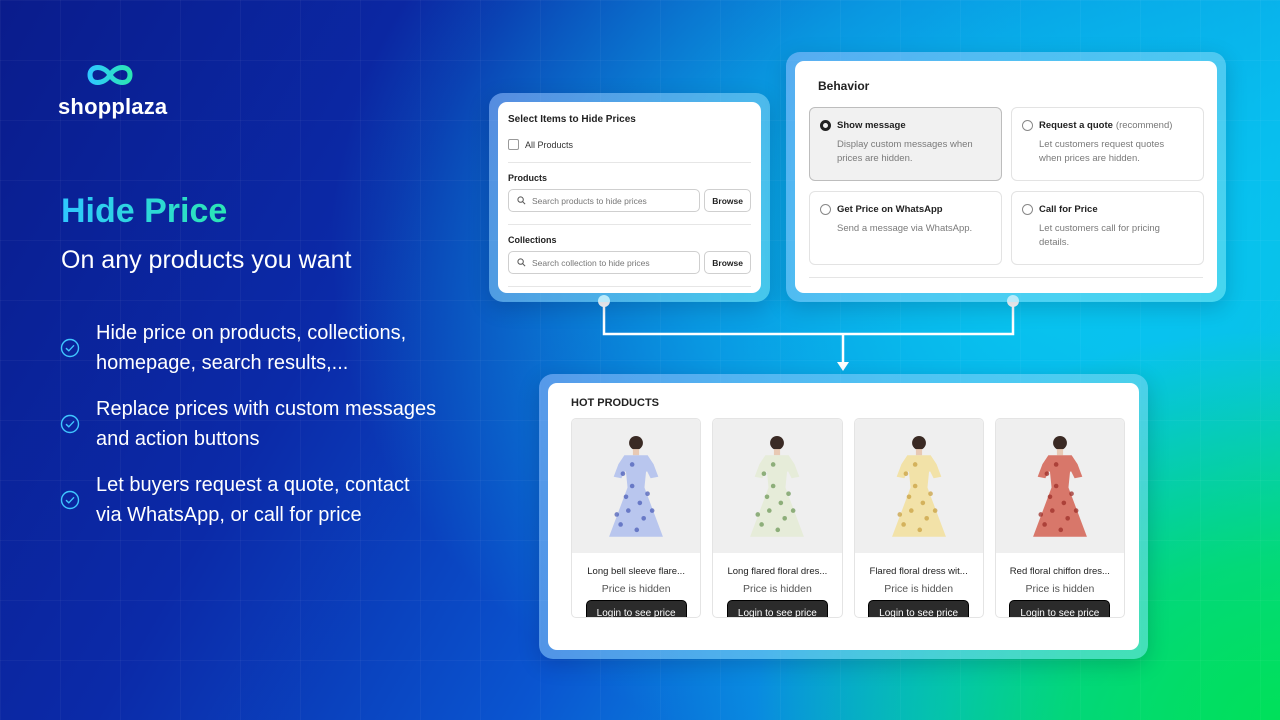  Describe the element at coordinates (206, 260) in the screenshot. I see `hero-subtitle: On any products you want` at that location.